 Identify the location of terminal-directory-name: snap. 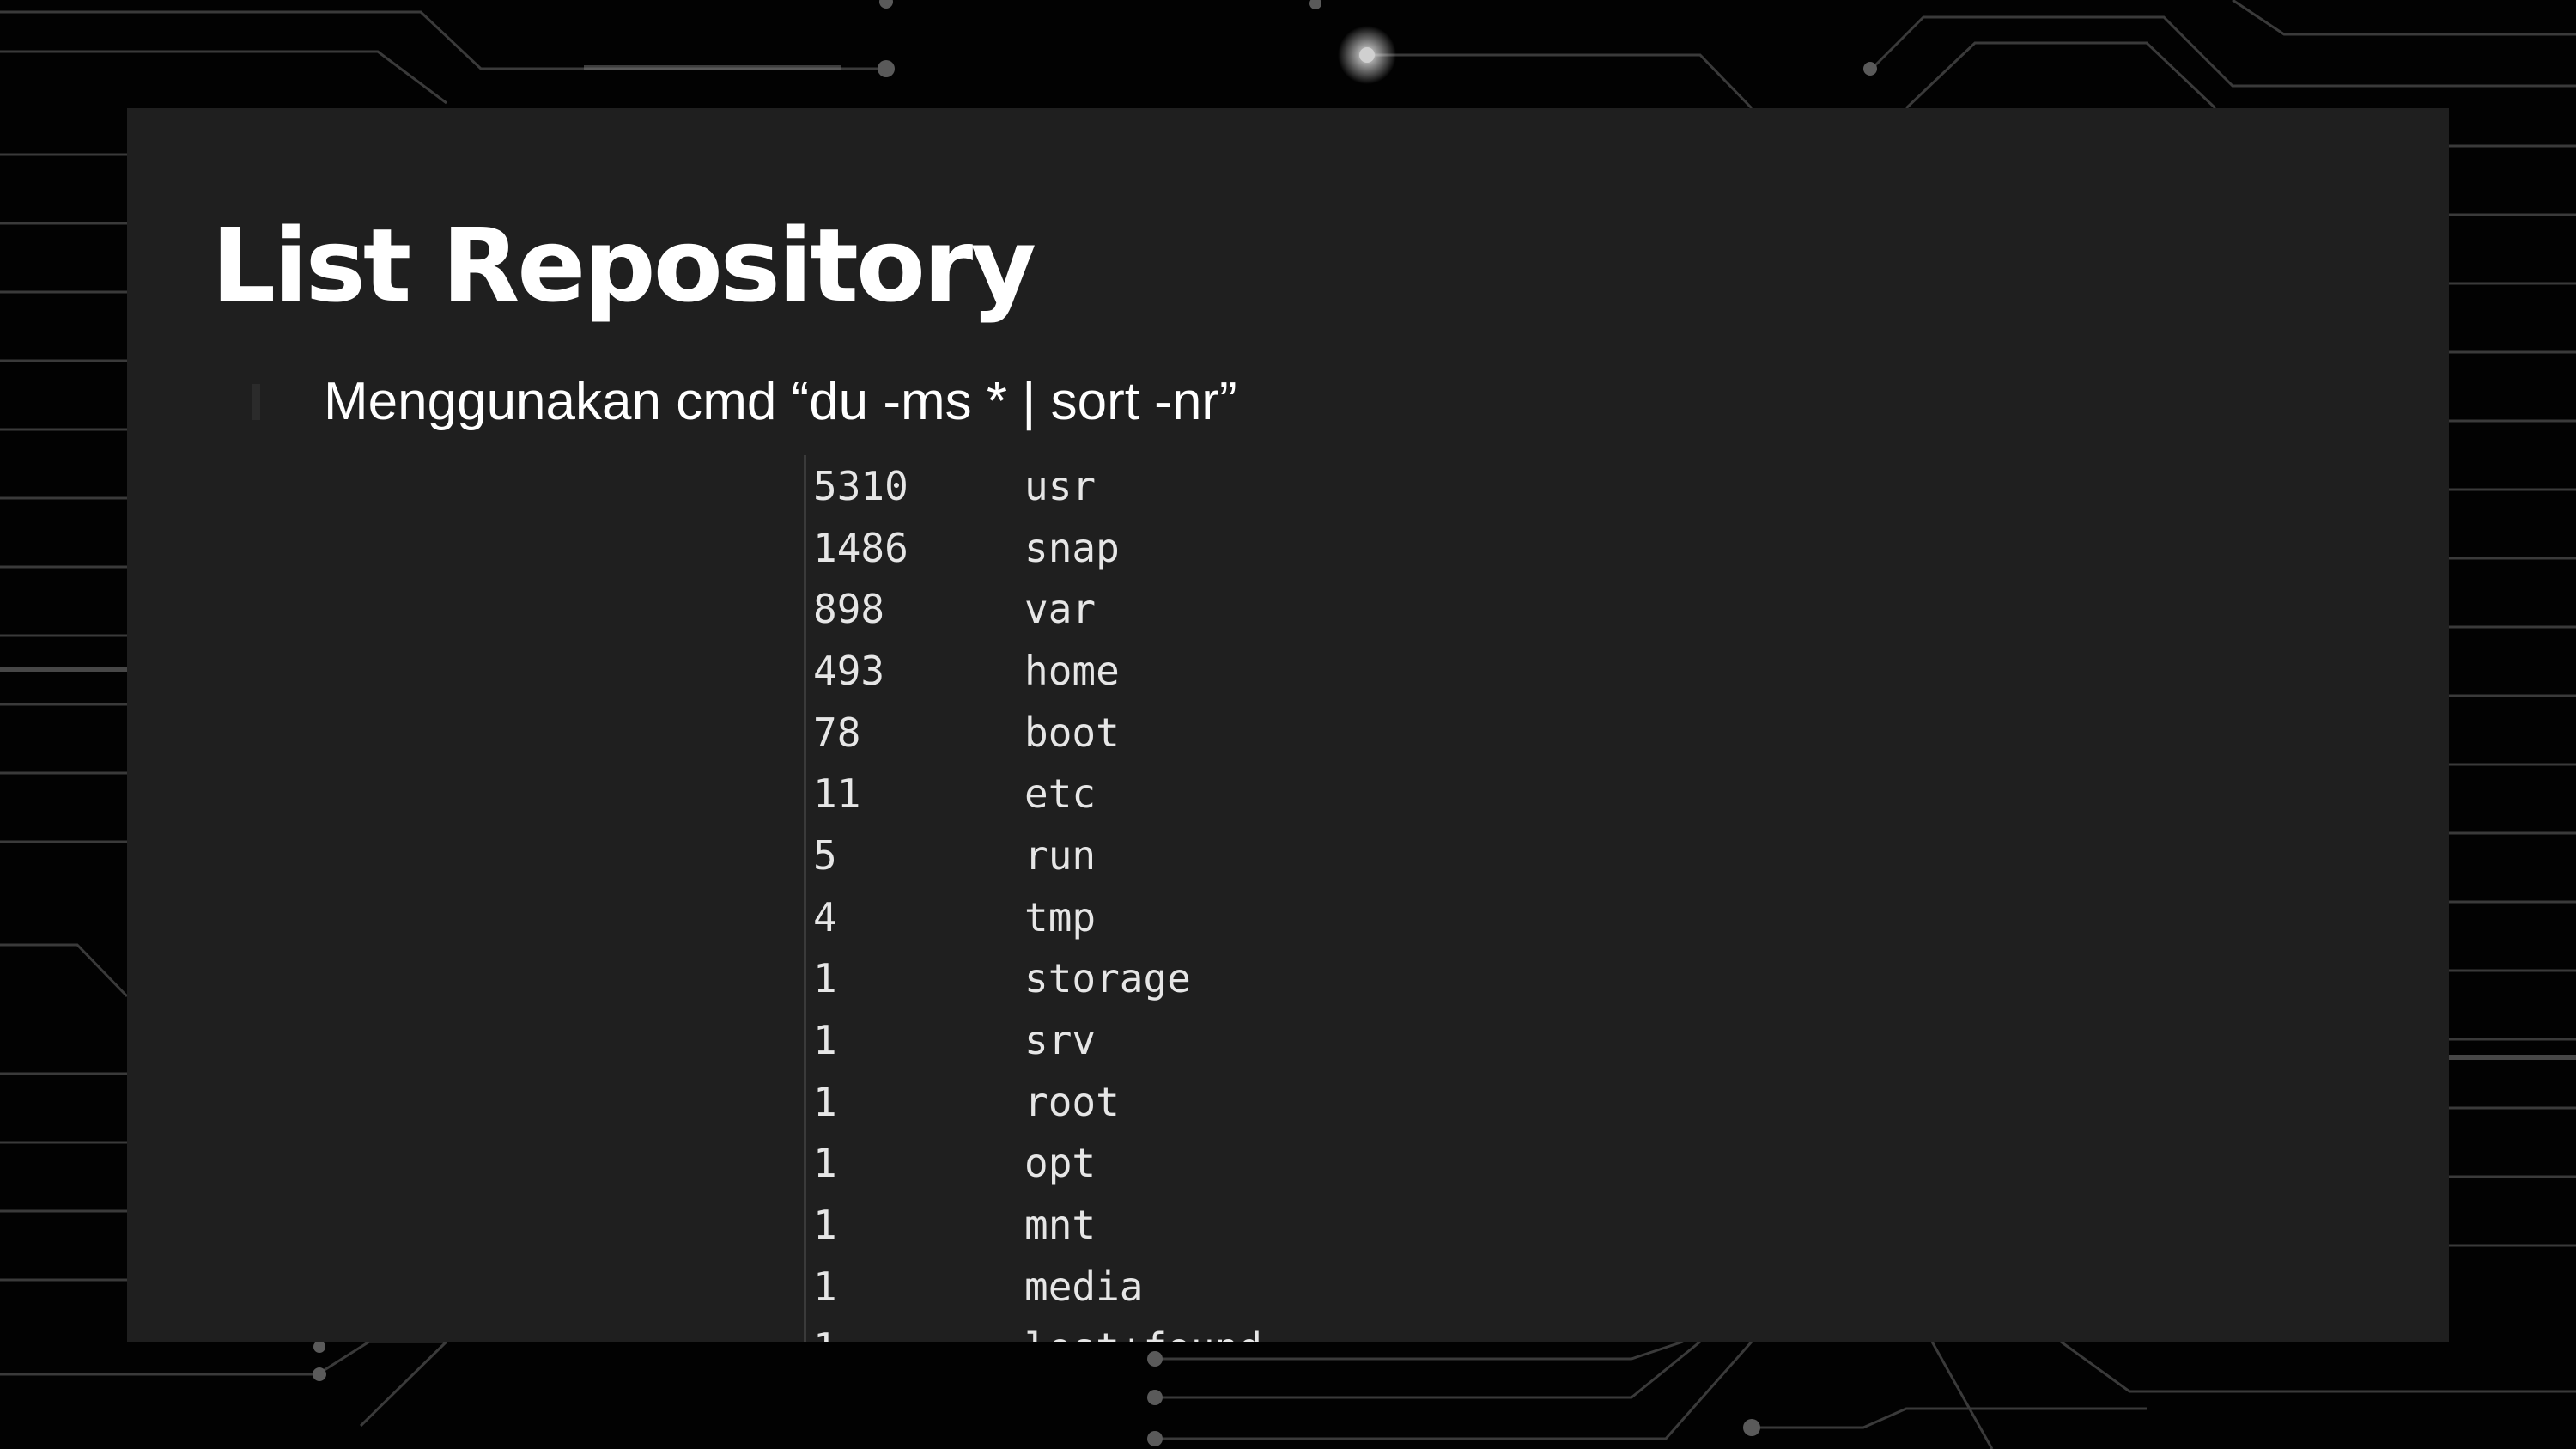
(1072, 547).